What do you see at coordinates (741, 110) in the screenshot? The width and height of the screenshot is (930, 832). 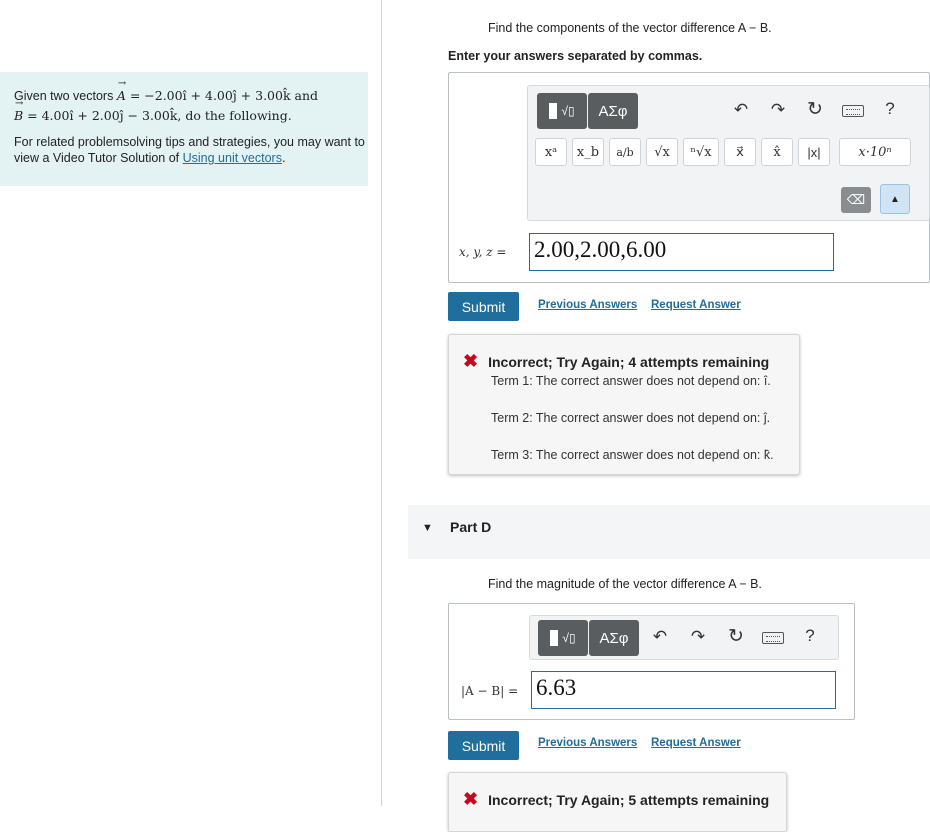 I see `undo-icon: ↶` at bounding box center [741, 110].